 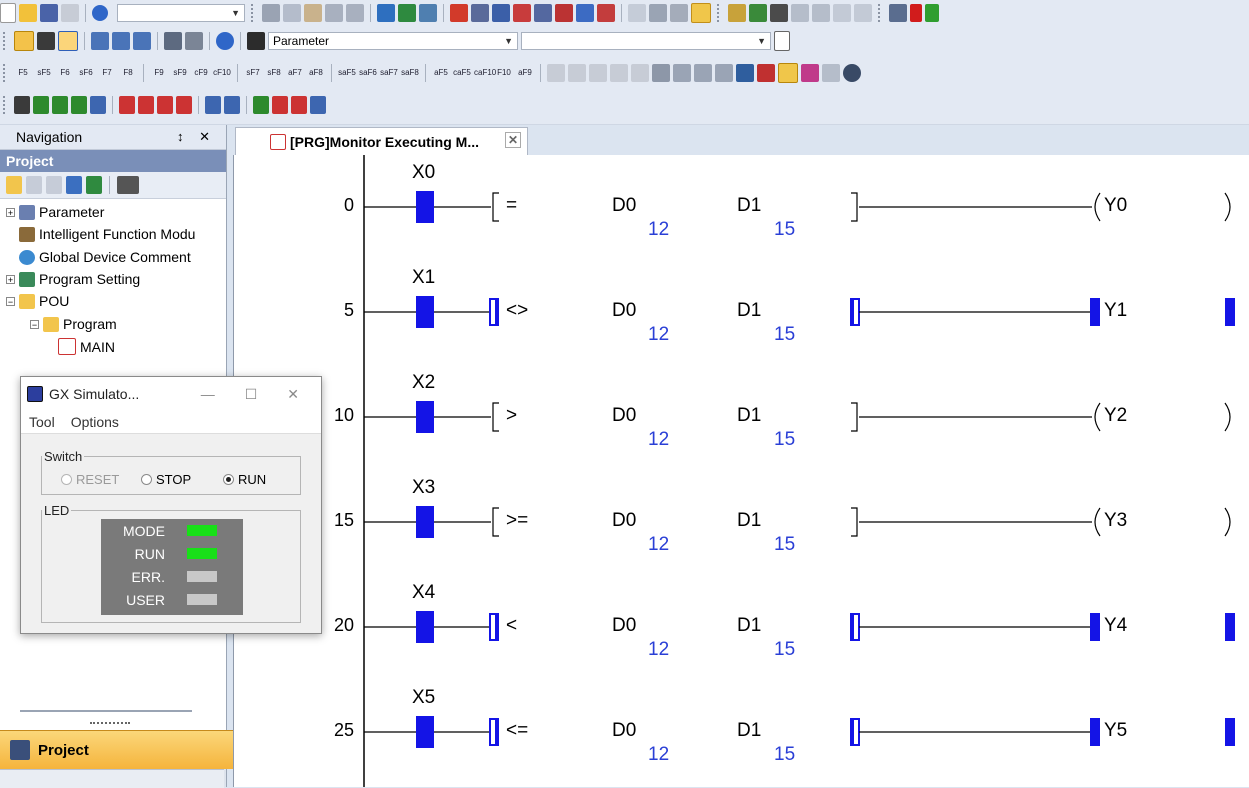 I want to click on splitter-handle, so click(x=106, y=711).